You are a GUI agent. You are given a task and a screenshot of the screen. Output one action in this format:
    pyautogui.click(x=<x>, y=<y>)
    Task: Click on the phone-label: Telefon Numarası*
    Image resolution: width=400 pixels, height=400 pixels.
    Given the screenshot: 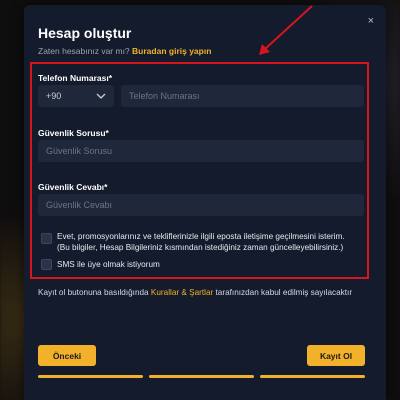 What is the action you would take?
    pyautogui.click(x=75, y=78)
    